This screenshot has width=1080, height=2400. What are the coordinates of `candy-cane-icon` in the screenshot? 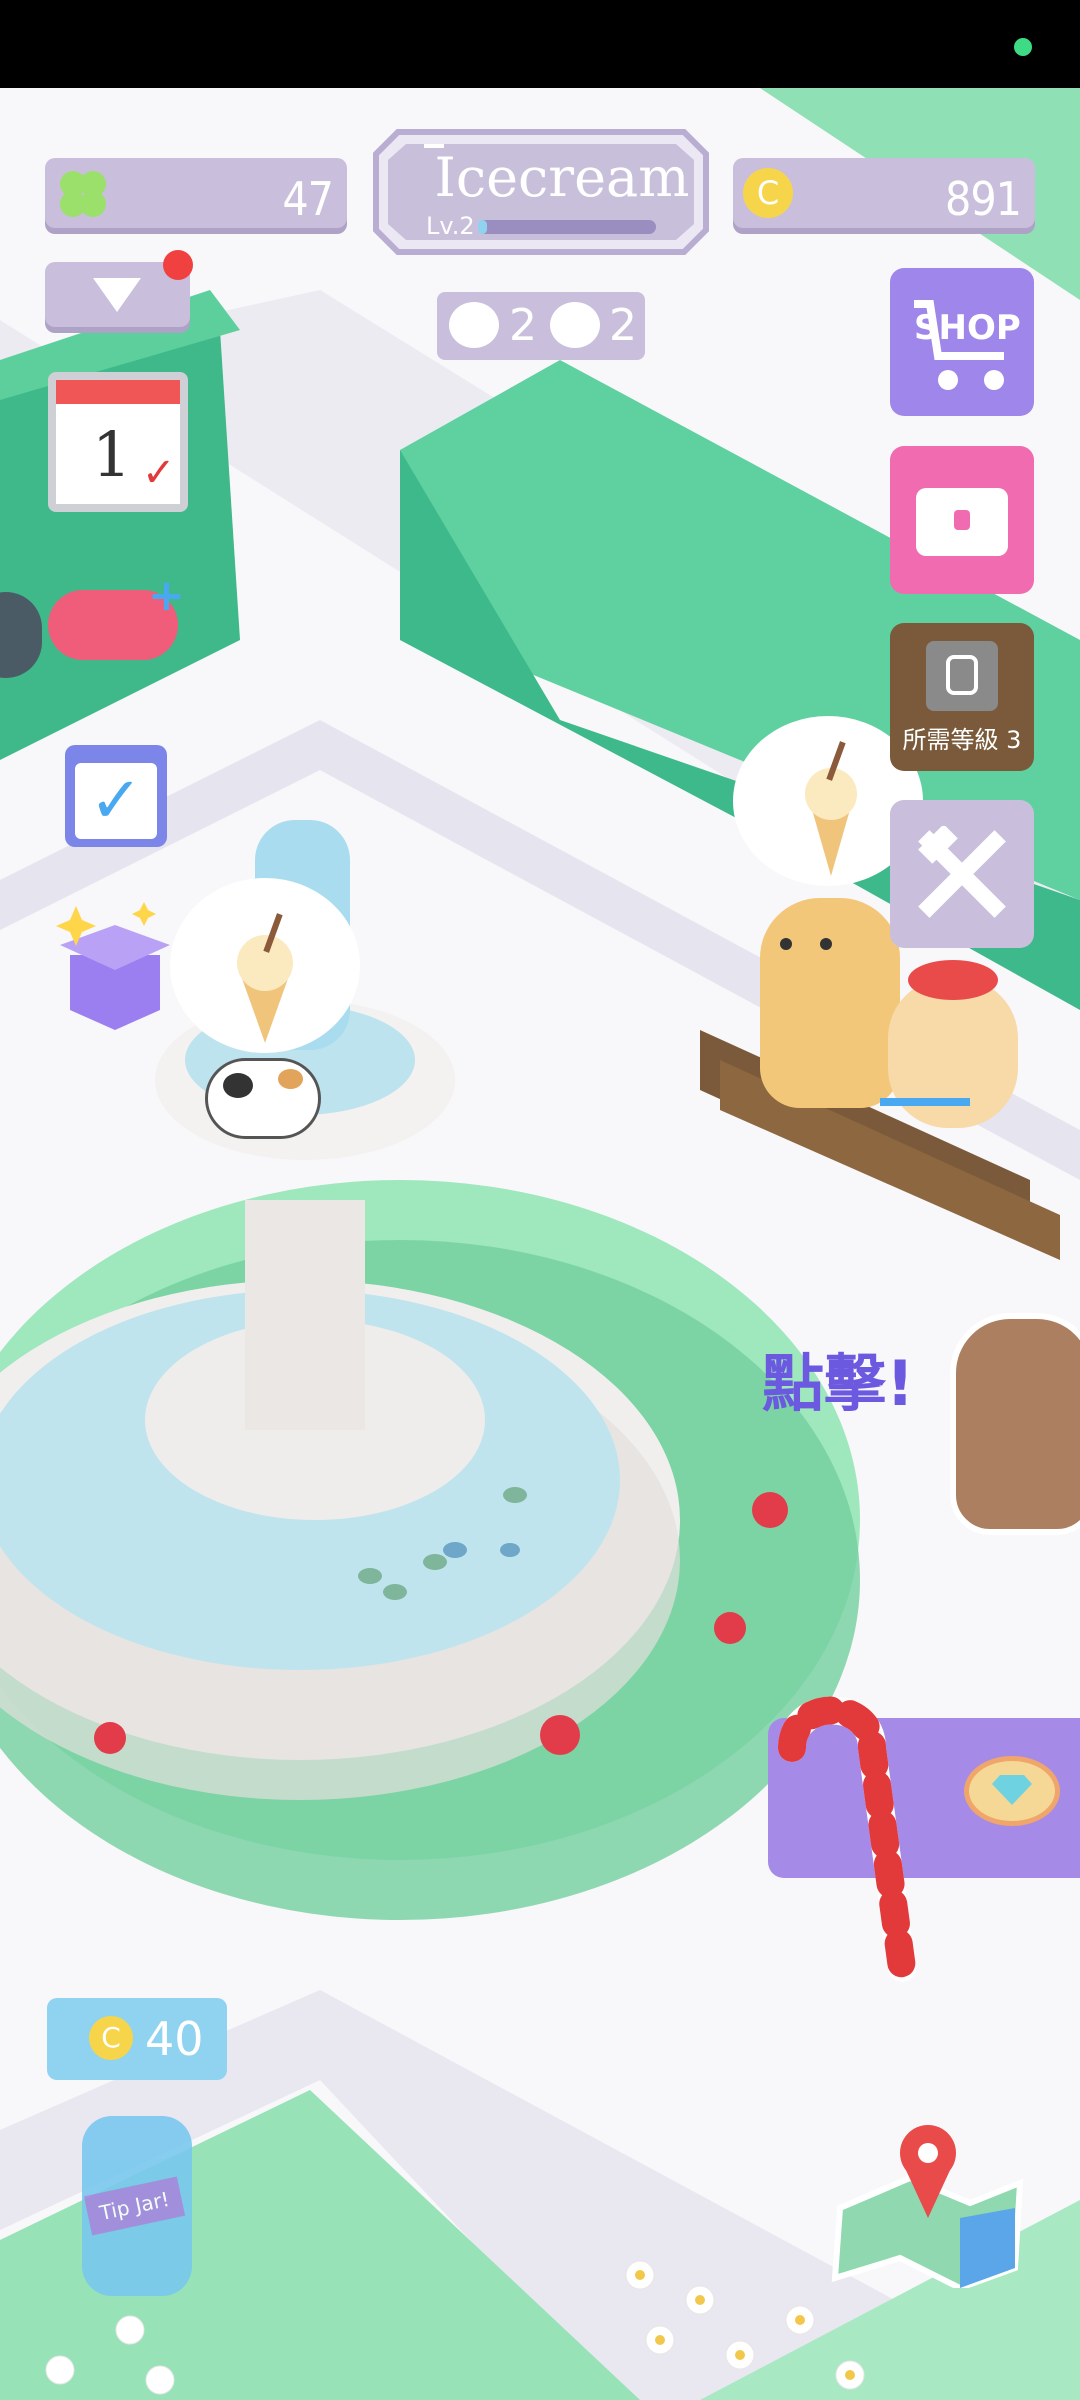 It's located at (842, 1838).